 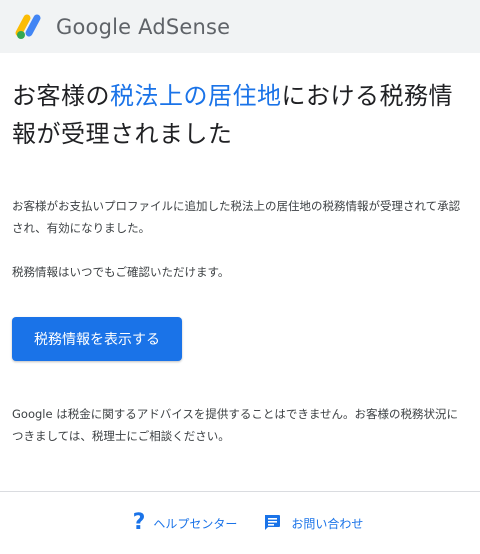 I want to click on footer: ? ヘルプセンター お問い合わせ, so click(x=240, y=523).